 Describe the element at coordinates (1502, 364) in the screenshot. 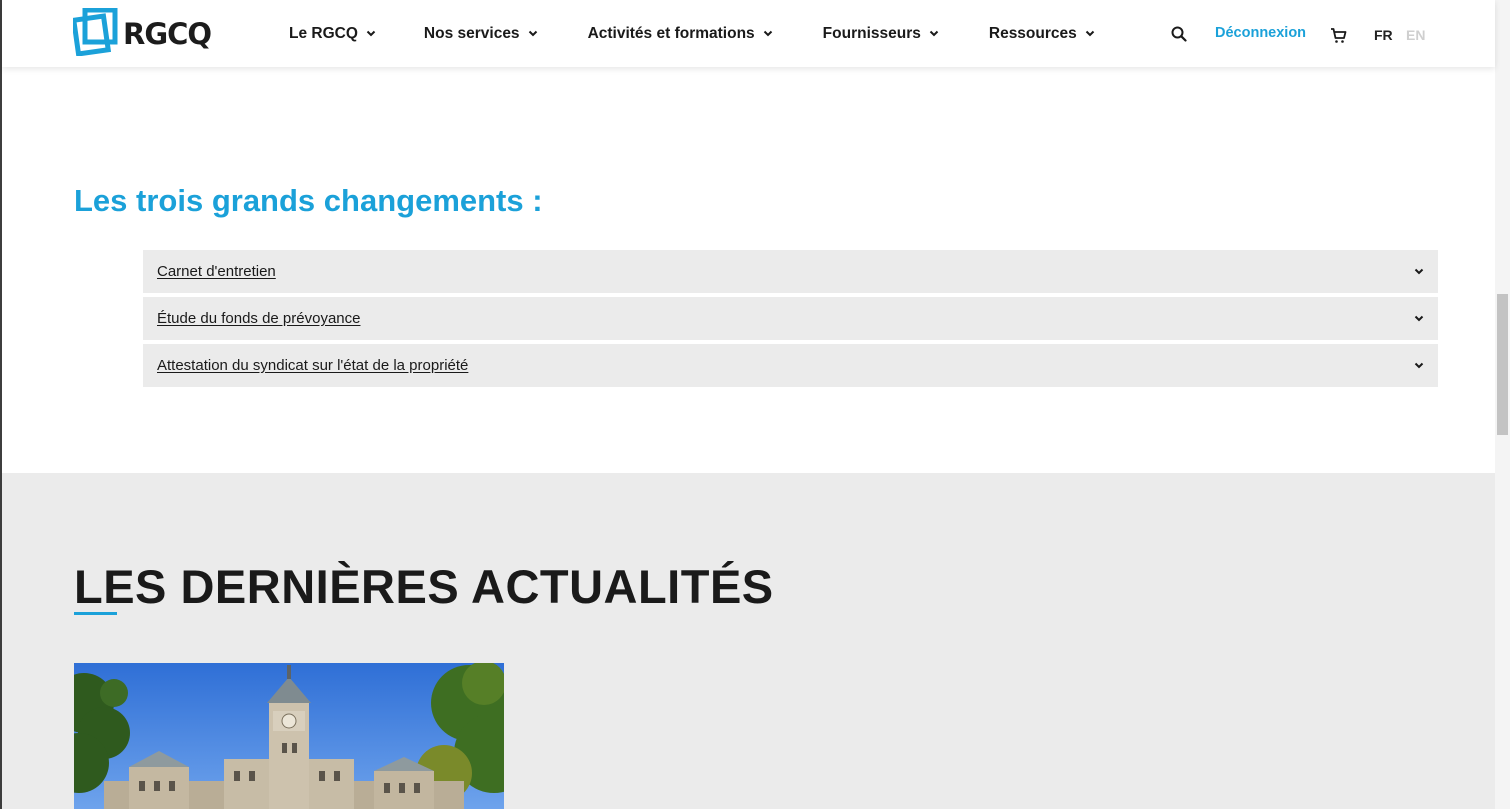

I see `scrollbar-thumb` at that location.